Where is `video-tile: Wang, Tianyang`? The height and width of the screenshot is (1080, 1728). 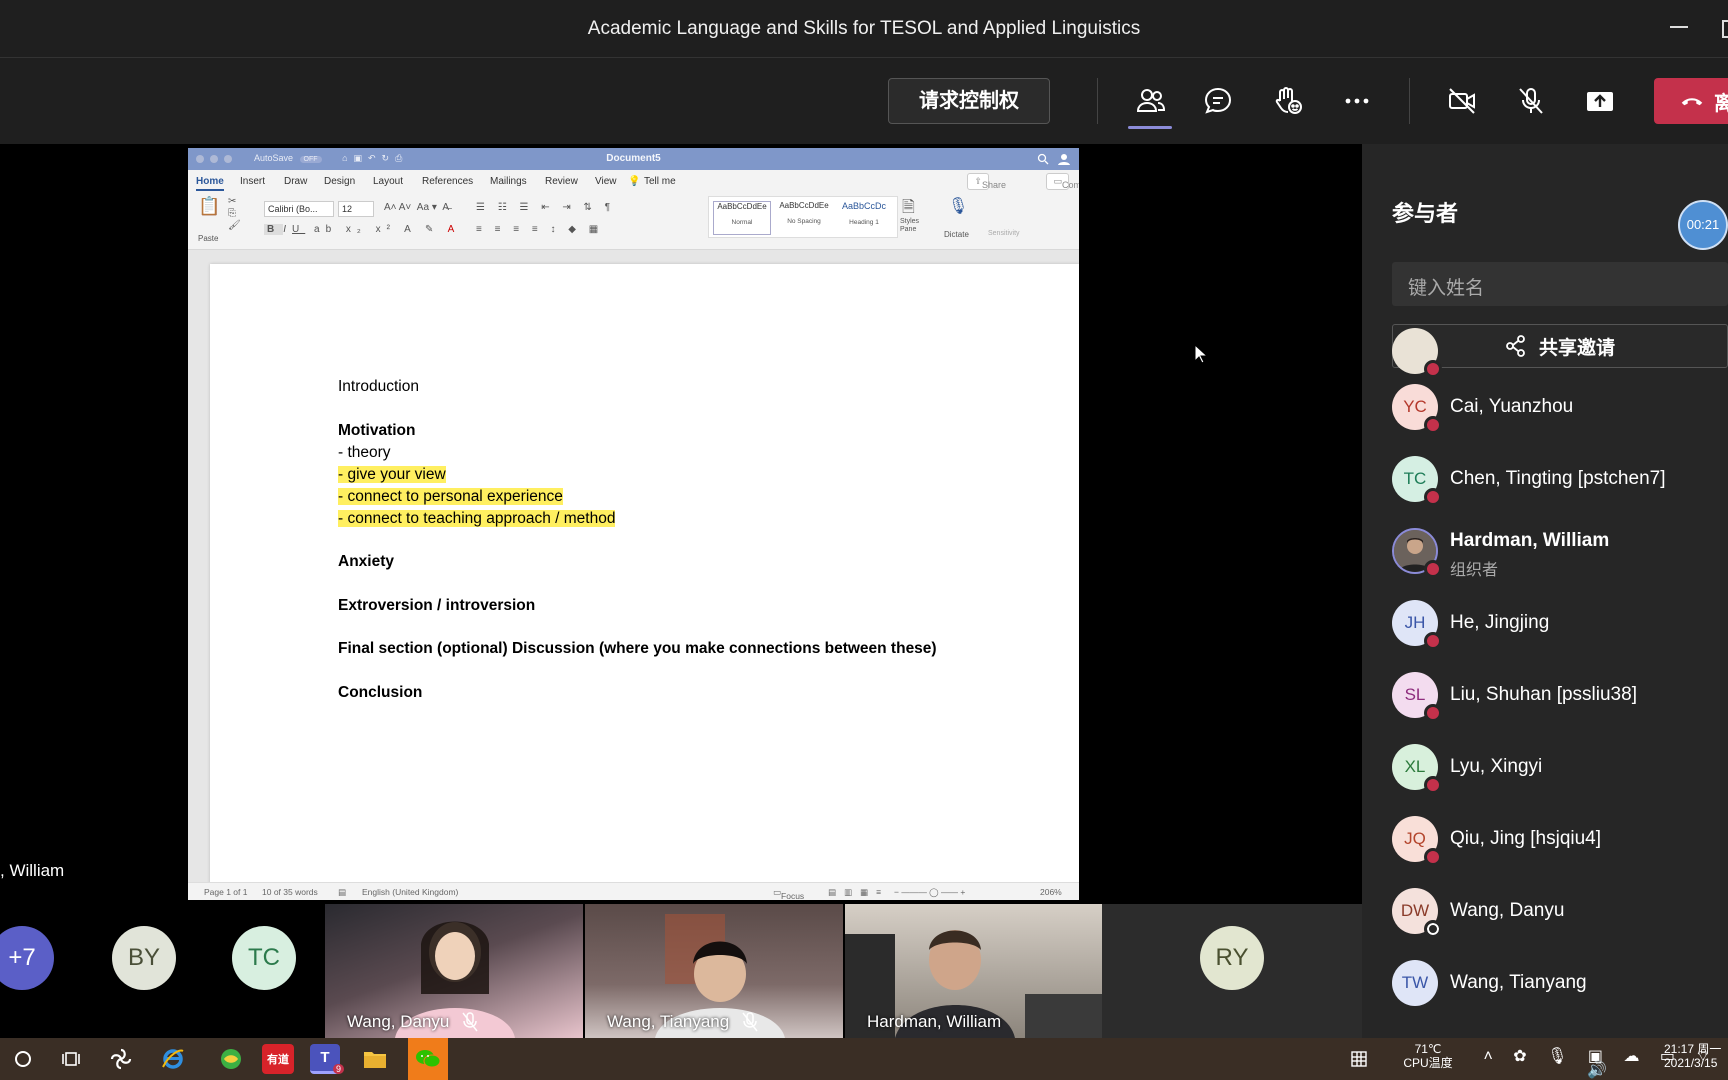
video-tile: Wang, Tianyang is located at coordinates (714, 971).